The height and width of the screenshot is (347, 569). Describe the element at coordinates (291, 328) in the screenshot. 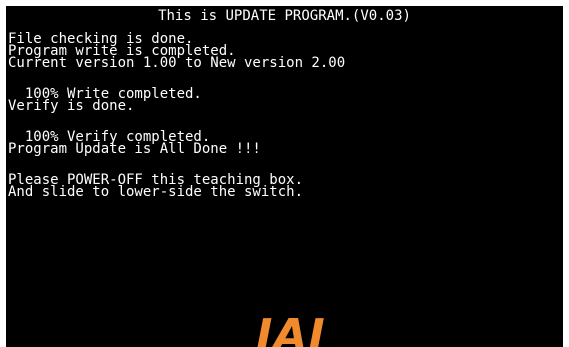

I see `iai-logo: IAI` at that location.